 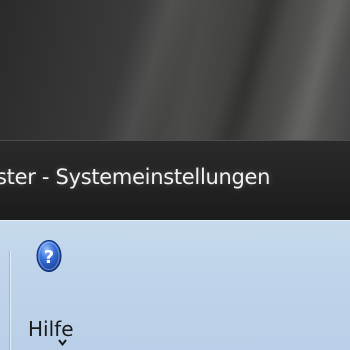 What do you see at coordinates (135, 177) in the screenshot?
I see `window-title: ster - Systemeinstellungen` at bounding box center [135, 177].